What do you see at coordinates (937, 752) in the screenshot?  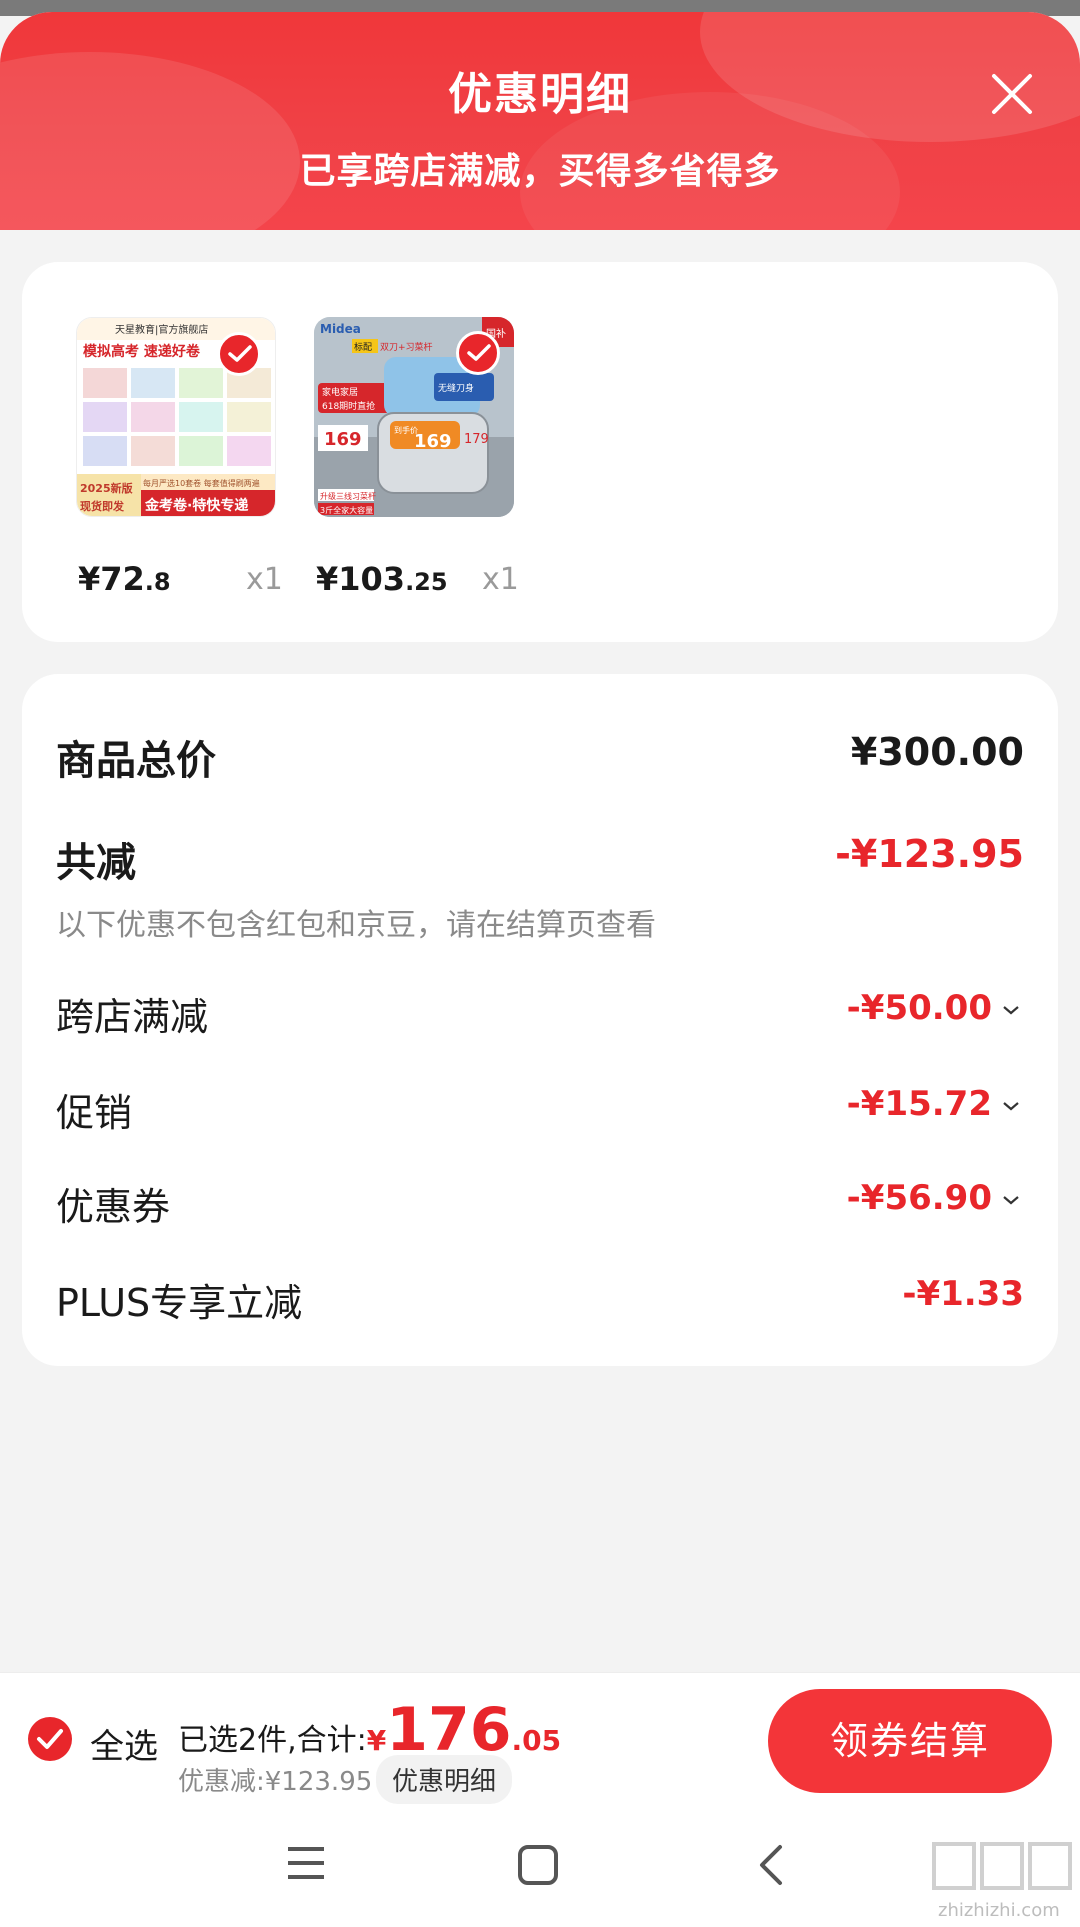 I see `total-price-value: ¥300.00` at bounding box center [937, 752].